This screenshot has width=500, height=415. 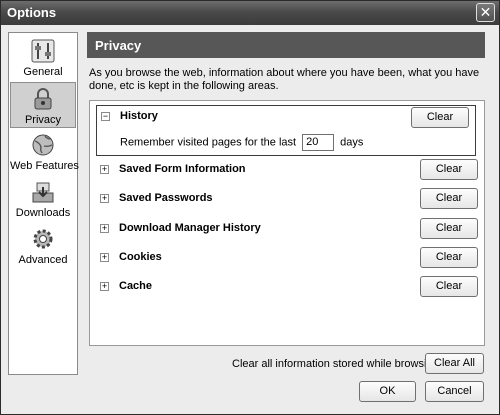 What do you see at coordinates (43, 99) in the screenshot?
I see `lock-icon` at bounding box center [43, 99].